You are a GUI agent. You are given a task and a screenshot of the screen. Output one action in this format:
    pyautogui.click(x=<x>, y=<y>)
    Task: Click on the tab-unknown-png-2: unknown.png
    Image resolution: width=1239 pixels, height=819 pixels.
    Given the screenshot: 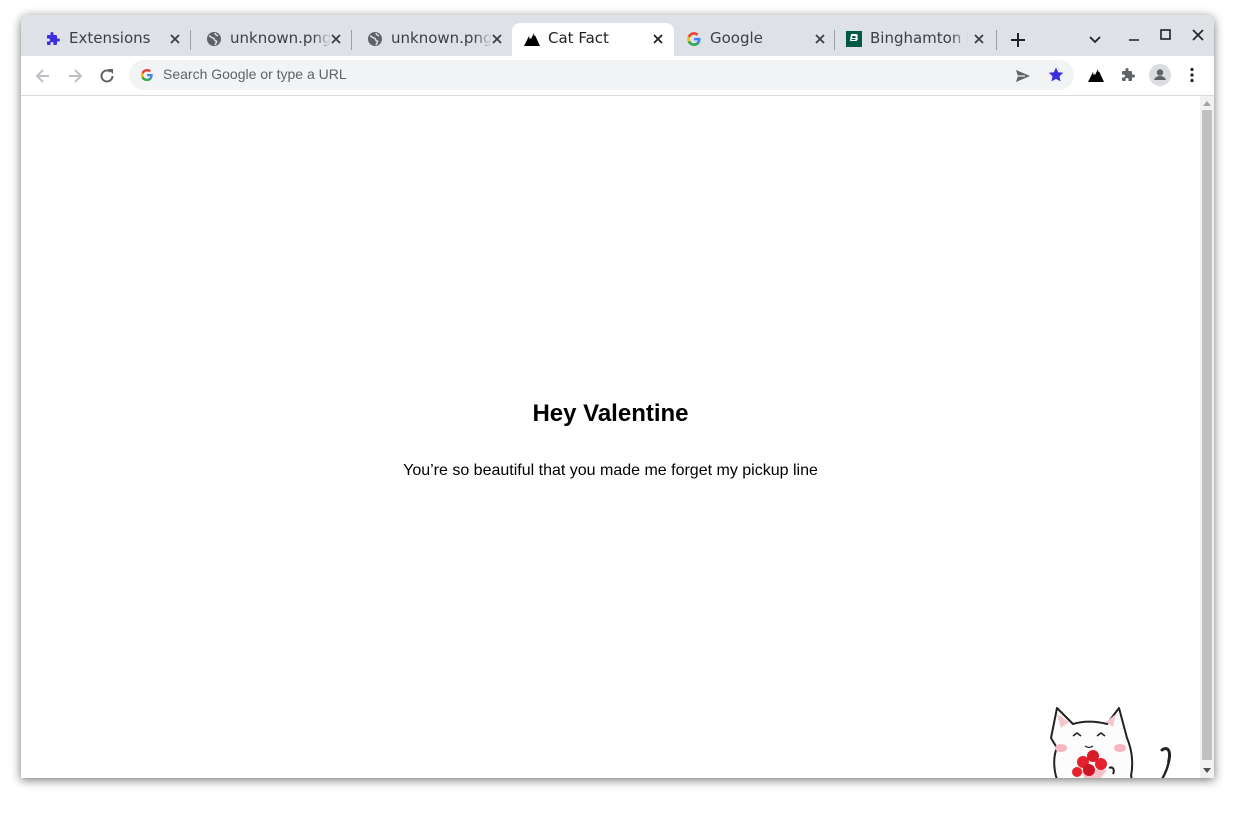 What is the action you would take?
    pyautogui.click(x=428, y=39)
    